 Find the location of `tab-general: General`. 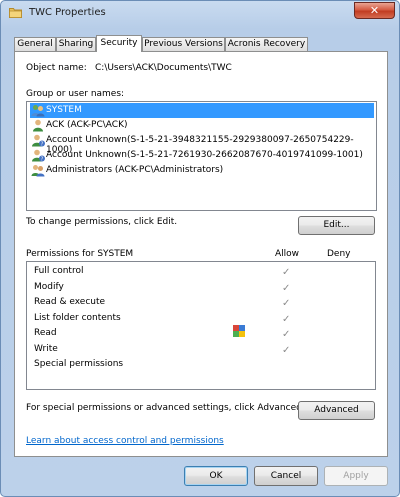

tab-general: General is located at coordinates (35, 44).